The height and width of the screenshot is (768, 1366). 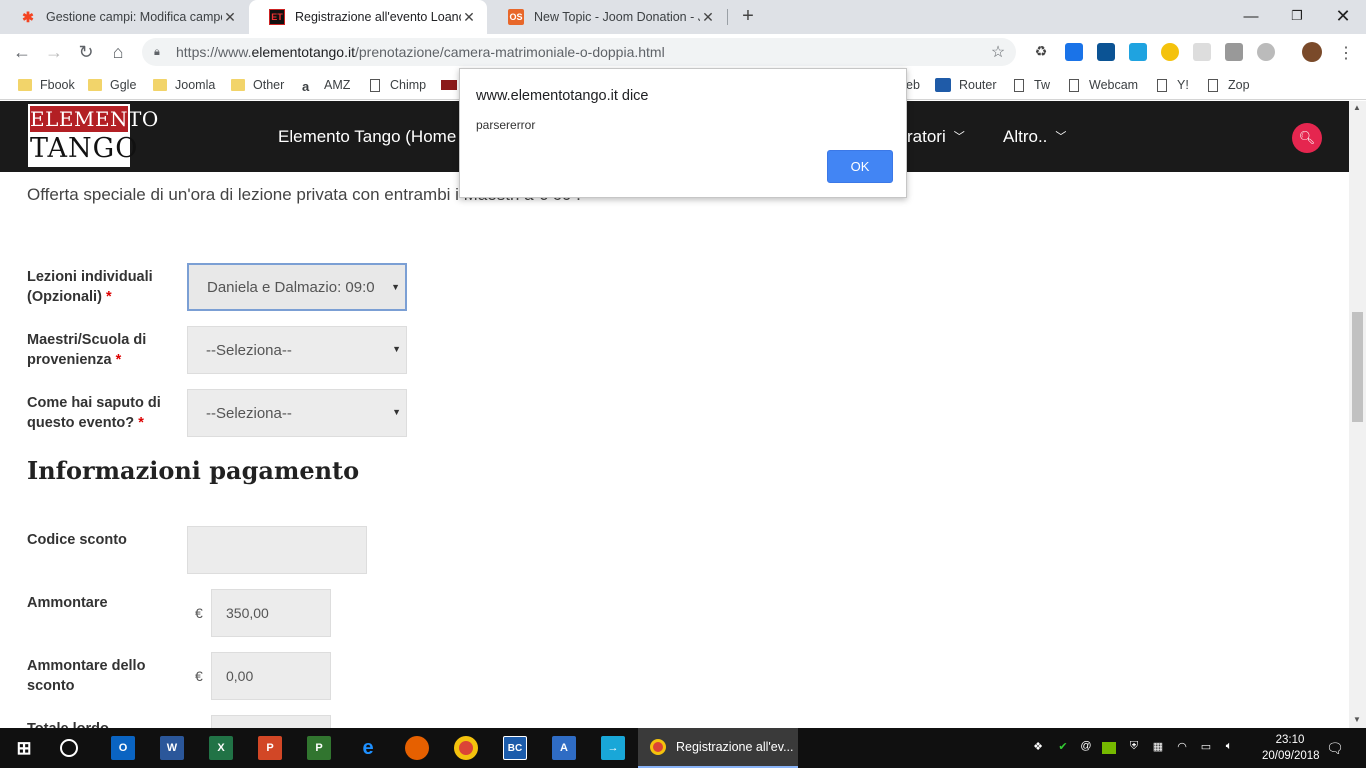 What do you see at coordinates (1103, 85) in the screenshot?
I see `bookmark-webcam: Webcam` at bounding box center [1103, 85].